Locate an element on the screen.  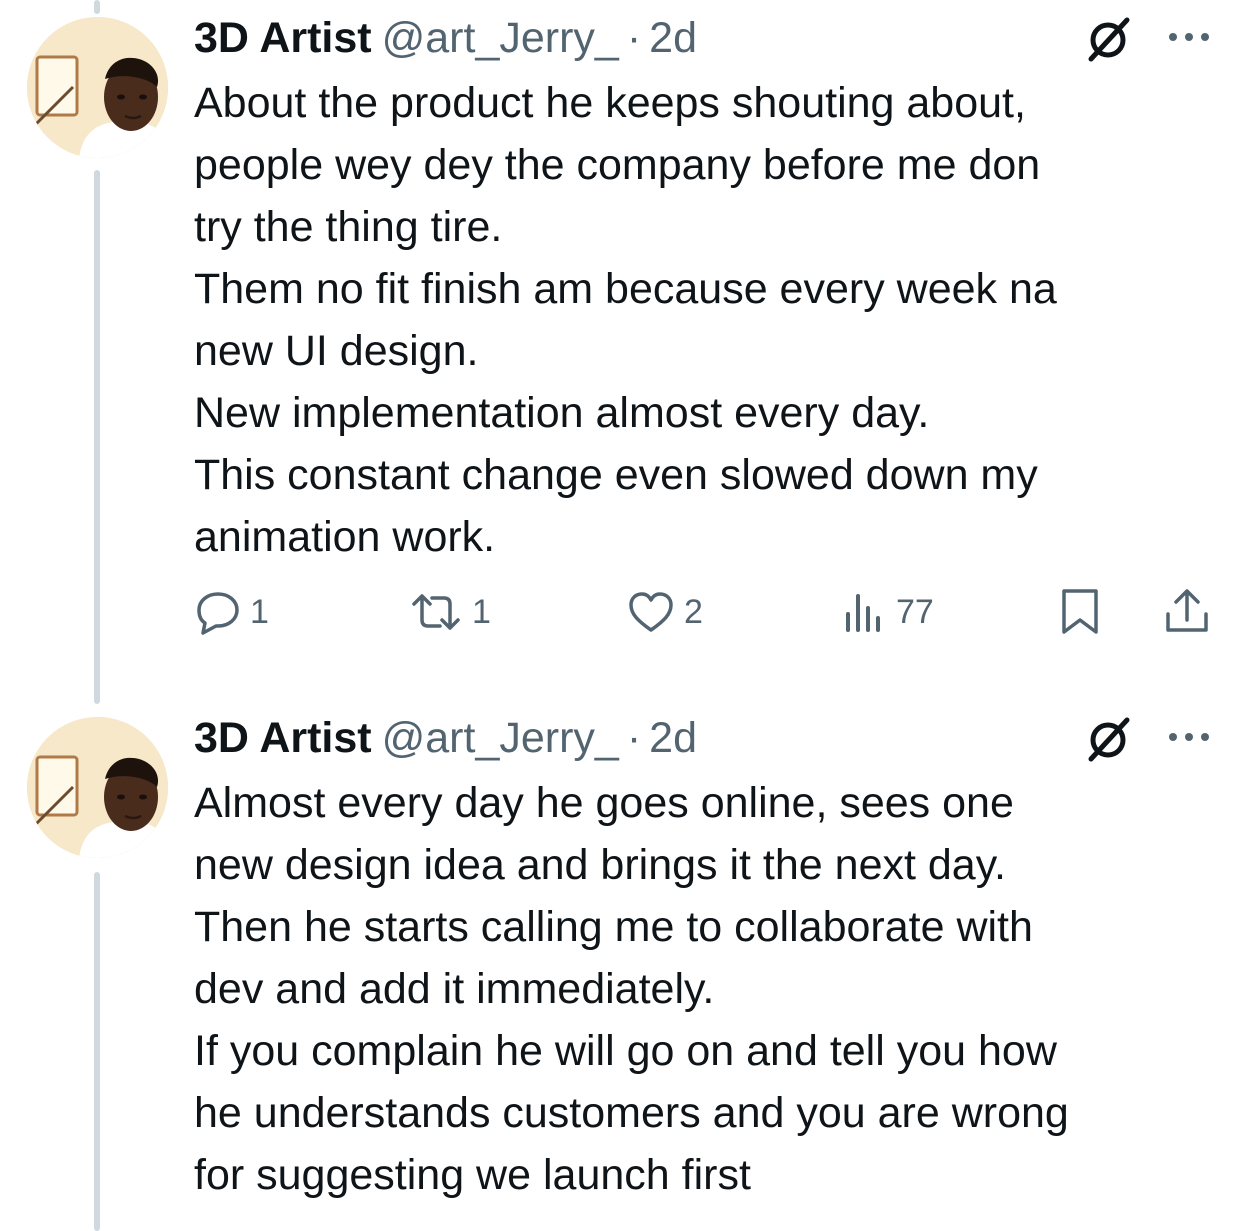
views-button: 77 is located at coordinates (888, 612).